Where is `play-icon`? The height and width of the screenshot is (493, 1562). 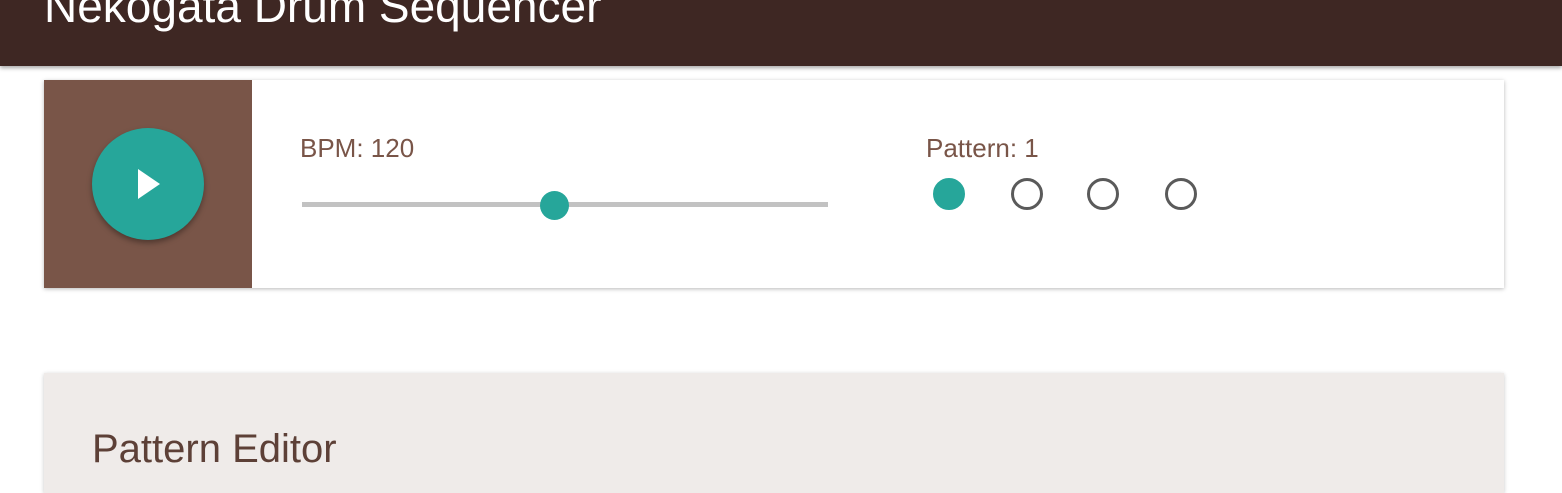
play-icon is located at coordinates (149, 184).